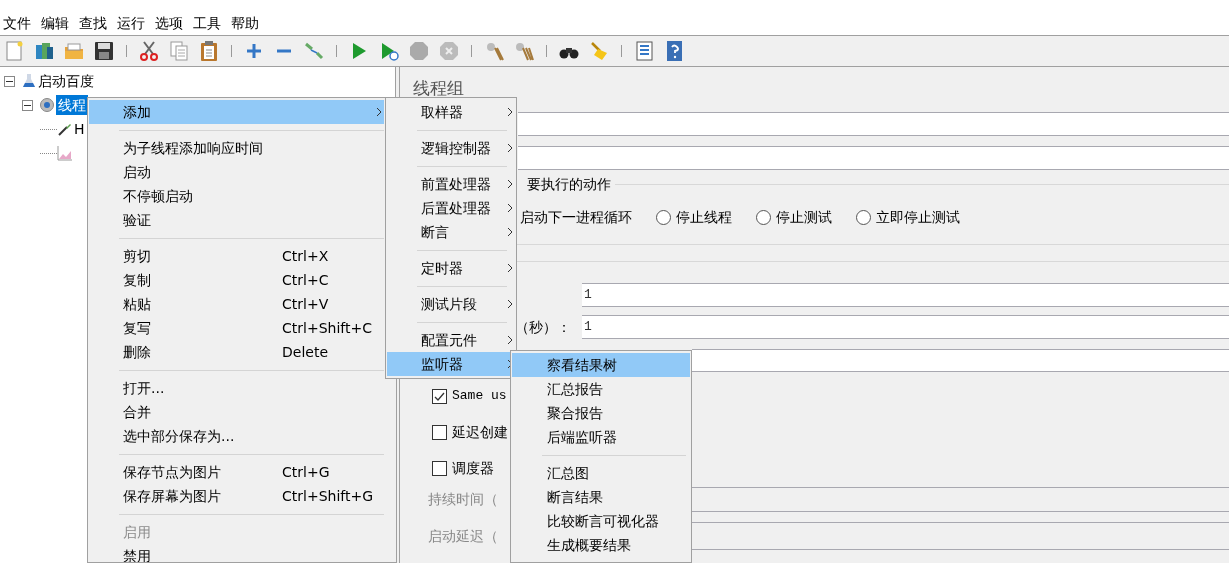 The width and height of the screenshot is (1229, 563). I want to click on menu-item: 帮助, so click(245, 23).